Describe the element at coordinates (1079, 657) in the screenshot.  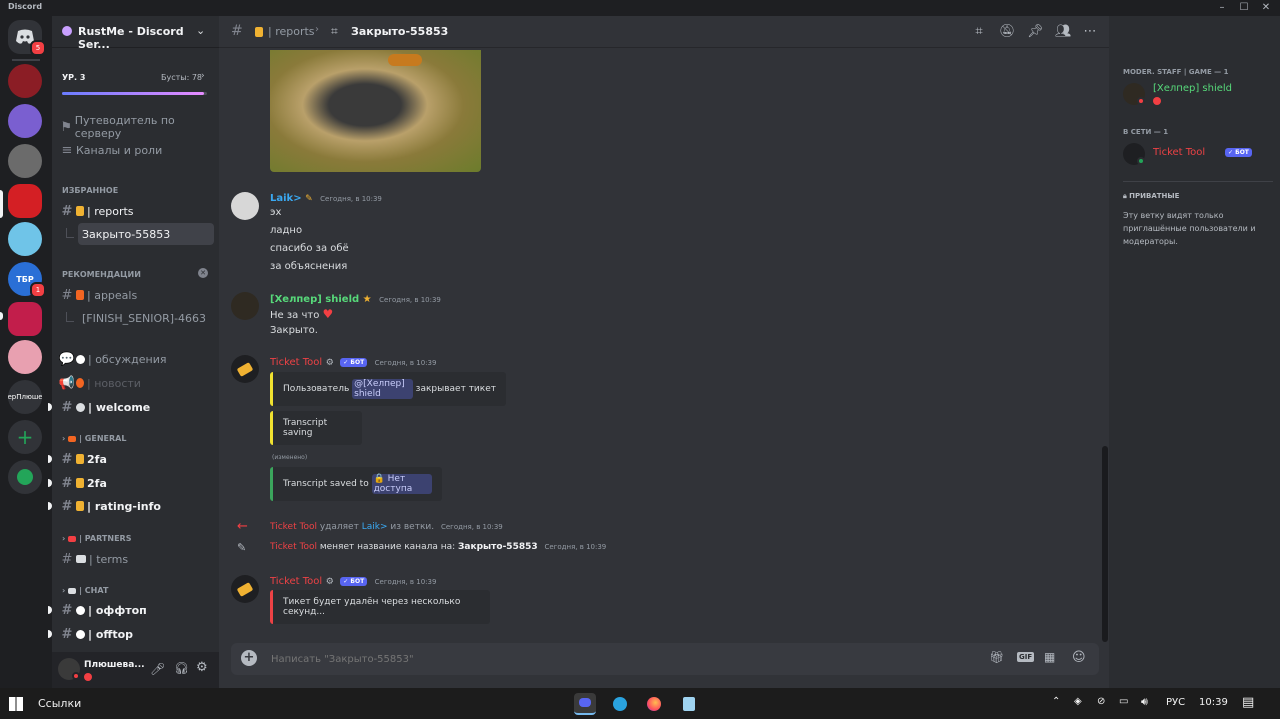
I see `emoji-icon: ☺` at that location.